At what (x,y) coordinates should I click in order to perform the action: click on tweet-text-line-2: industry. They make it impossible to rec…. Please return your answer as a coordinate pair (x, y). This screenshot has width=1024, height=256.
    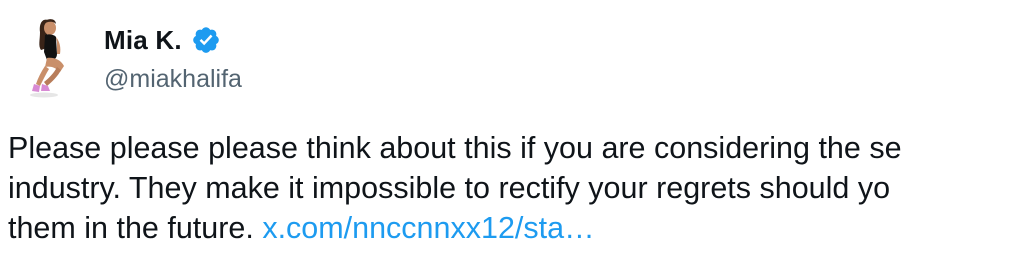
    Looking at the image, I should click on (449, 188).